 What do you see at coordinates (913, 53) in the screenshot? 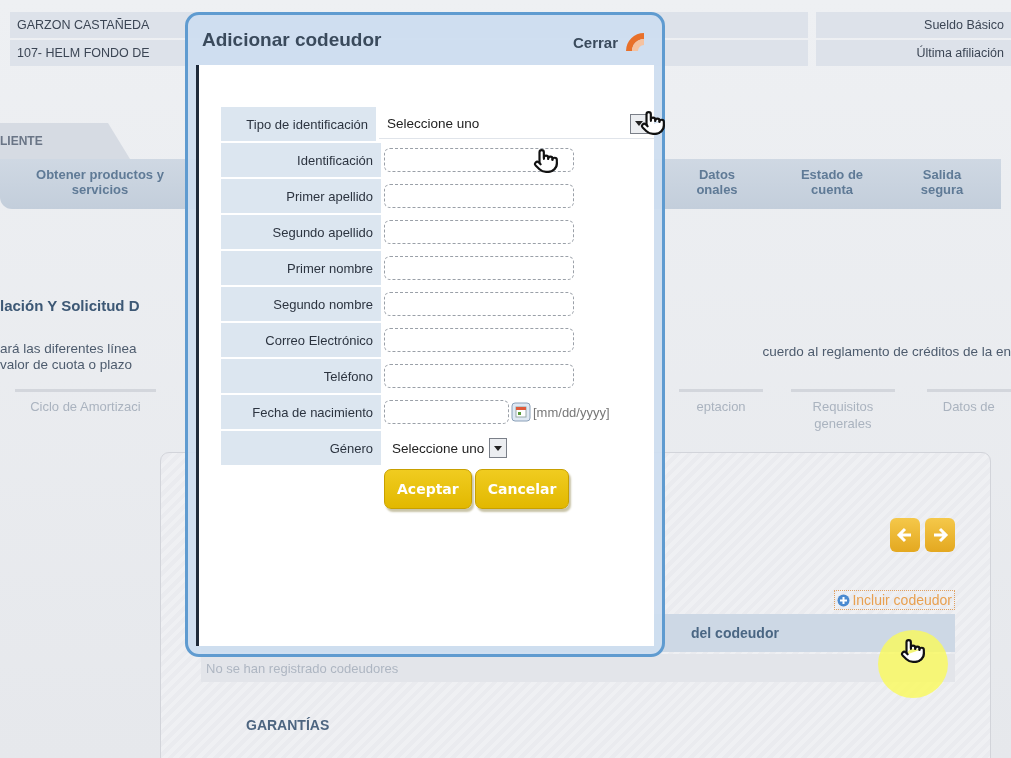
I see `info-label: Última afiliación` at bounding box center [913, 53].